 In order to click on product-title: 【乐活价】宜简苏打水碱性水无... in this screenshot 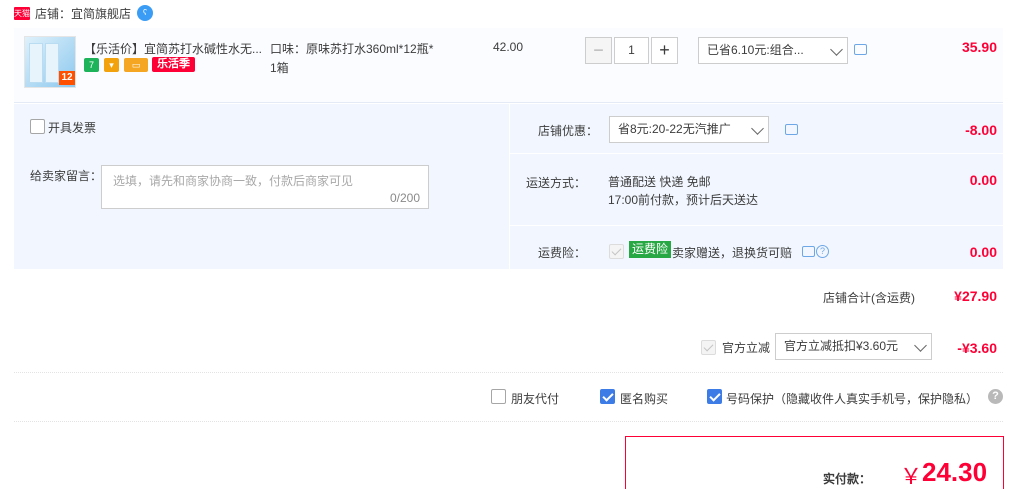, I will do `click(173, 48)`.